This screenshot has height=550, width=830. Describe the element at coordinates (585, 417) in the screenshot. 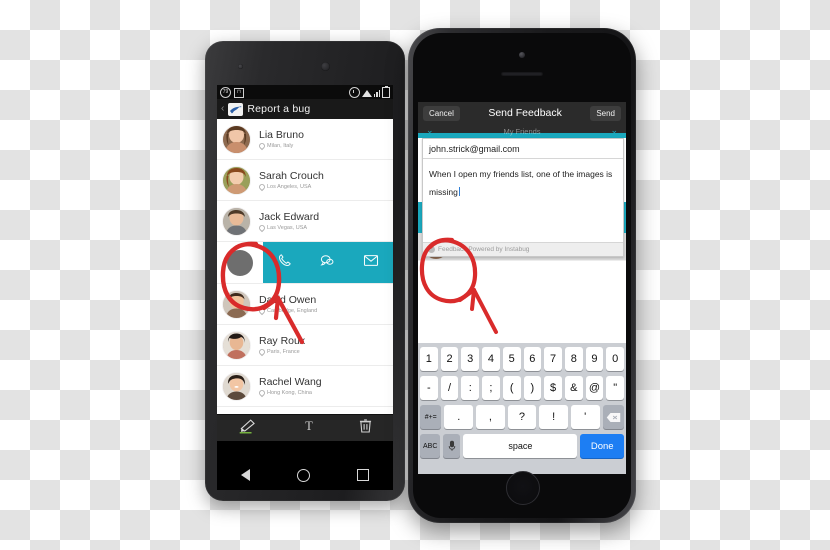

I see `key-apostrophe: '` at that location.